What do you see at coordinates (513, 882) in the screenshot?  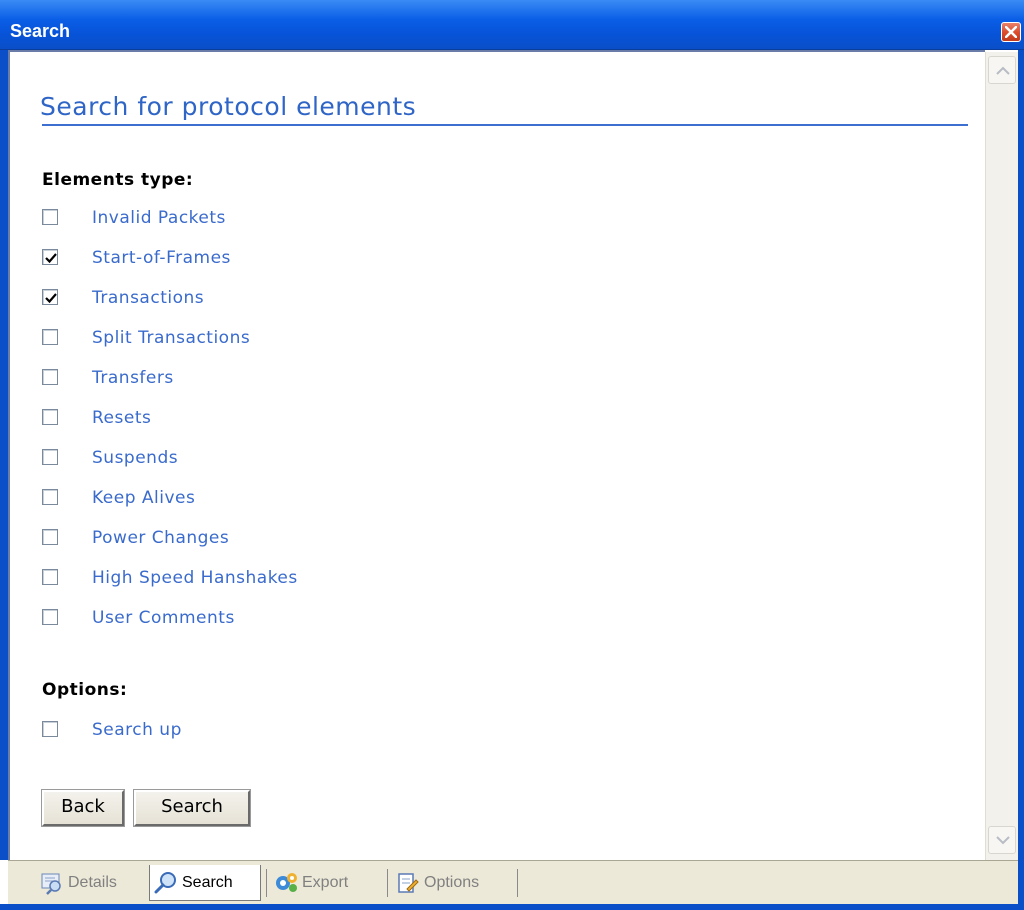 I see `bottom-tab-bar: Details Search Export Options` at bounding box center [513, 882].